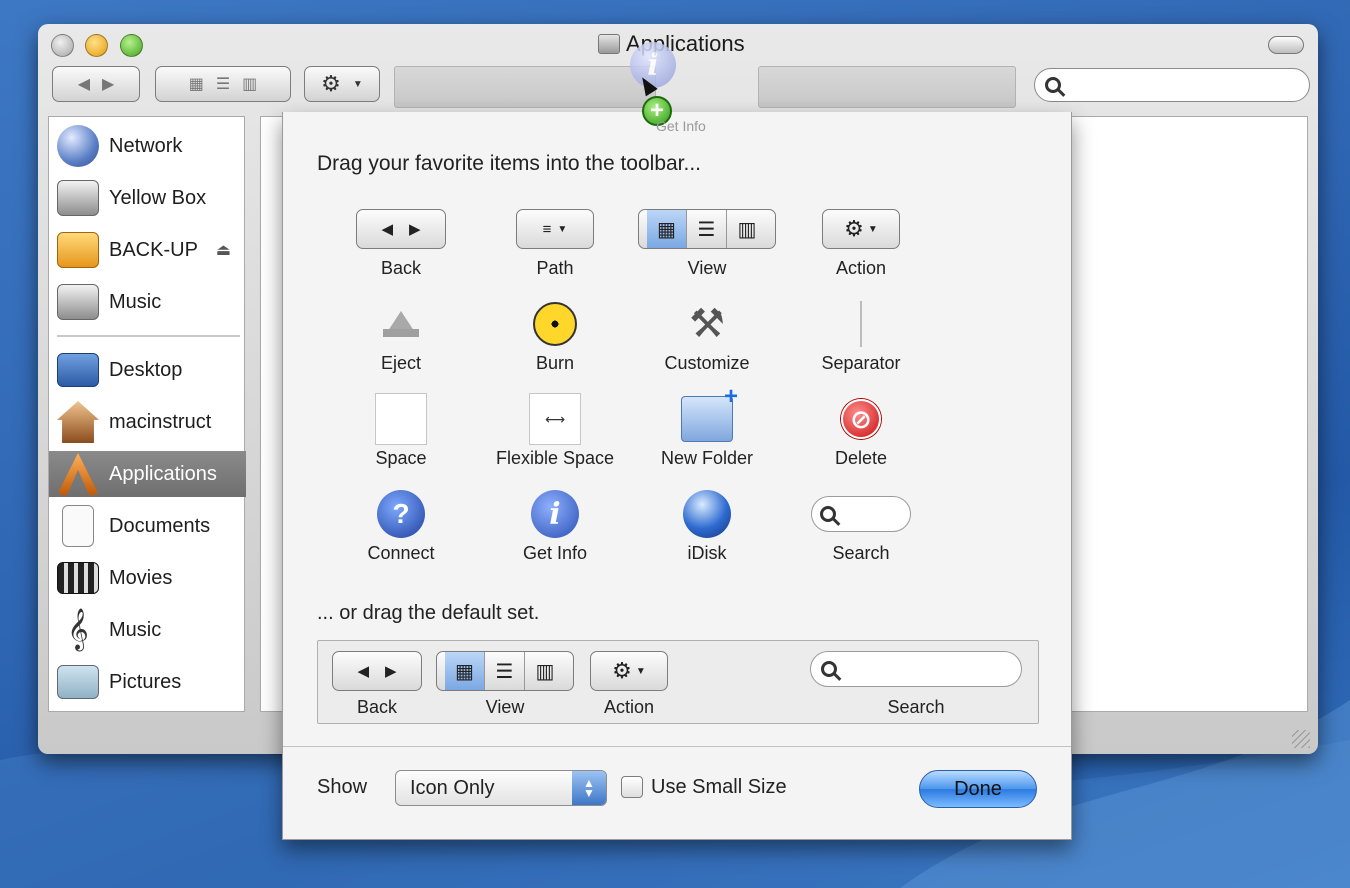 This screenshot has height=888, width=1350. I want to click on column-view-icon: ▥, so click(249, 84).